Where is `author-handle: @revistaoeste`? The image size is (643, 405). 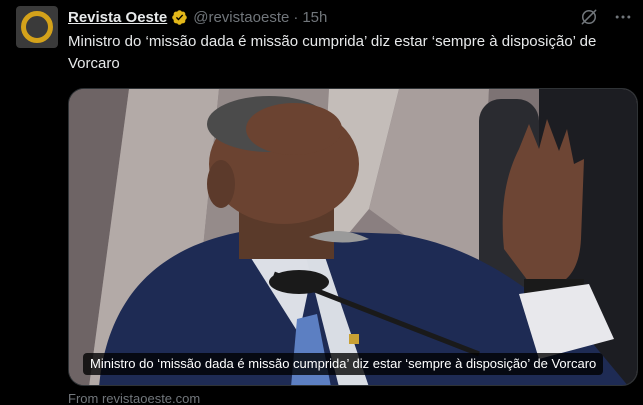
author-handle: @revistaoeste is located at coordinates (241, 17).